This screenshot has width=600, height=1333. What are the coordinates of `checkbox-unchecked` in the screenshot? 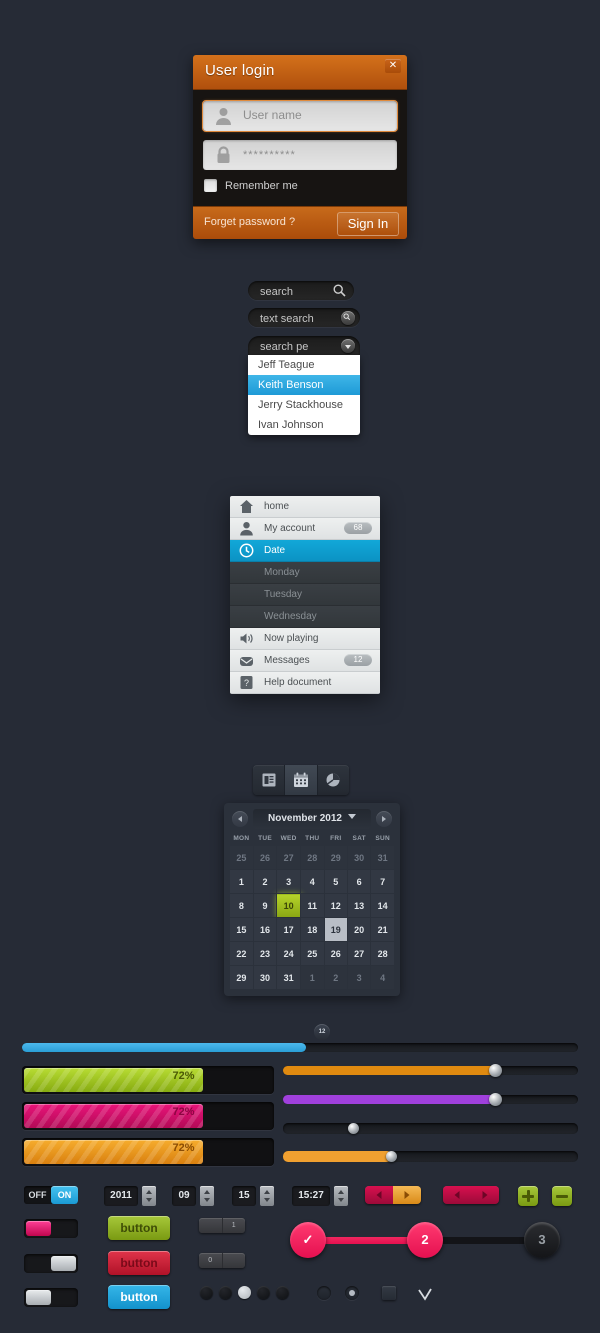 It's located at (389, 1293).